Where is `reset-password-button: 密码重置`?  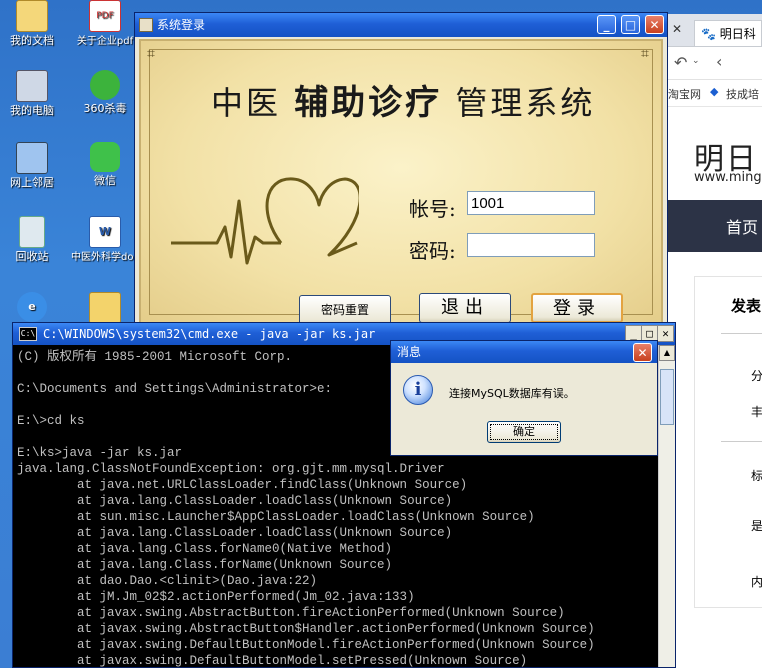
reset-password-button: 密码重置 is located at coordinates (345, 310).